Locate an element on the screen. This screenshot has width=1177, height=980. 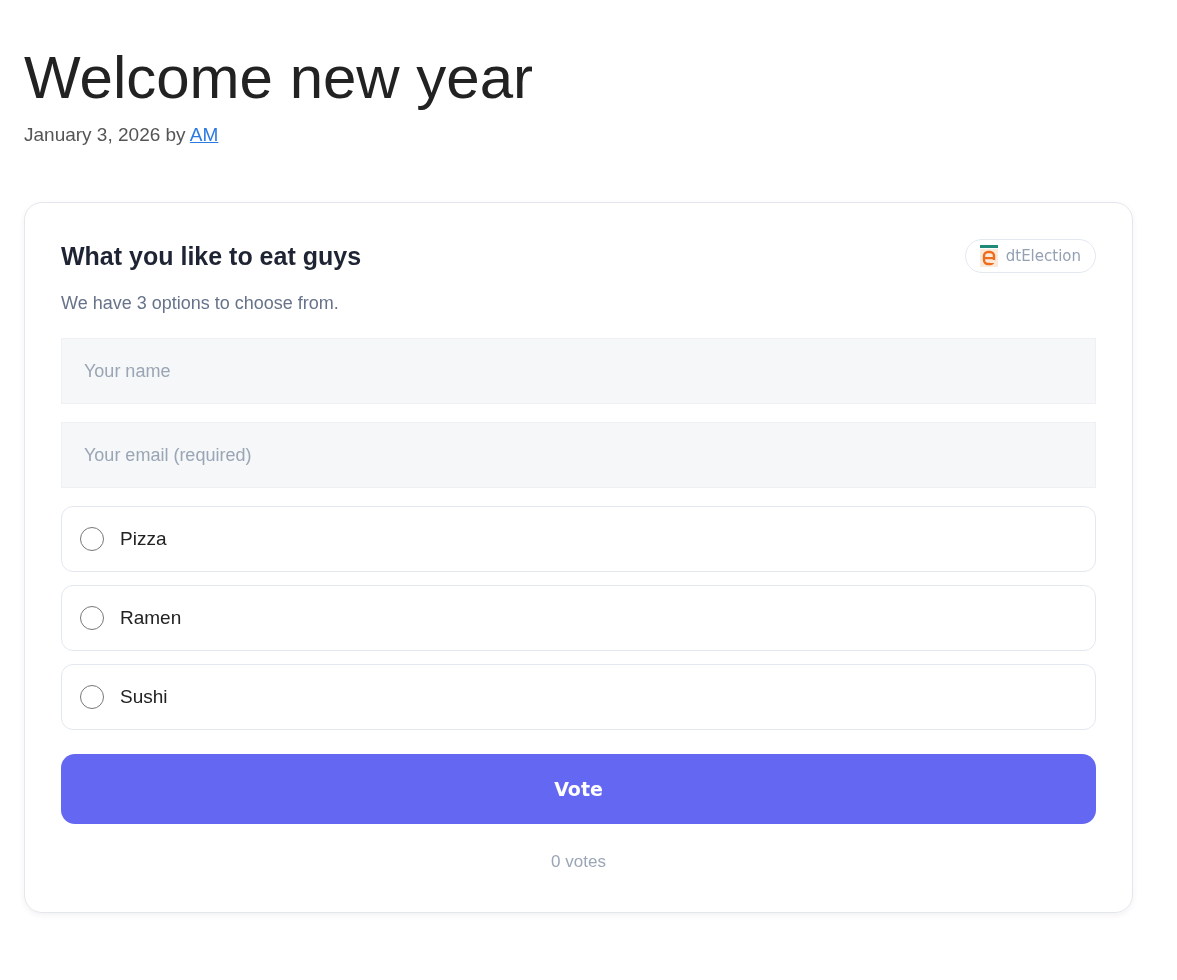
poll-description: We have 3 options to choose from. is located at coordinates (200, 303).